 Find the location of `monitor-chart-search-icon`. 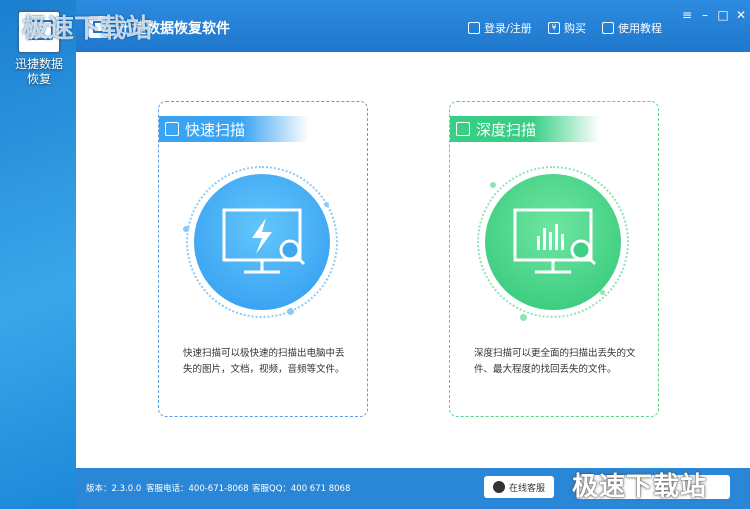

monitor-chart-search-icon is located at coordinates (555, 241).